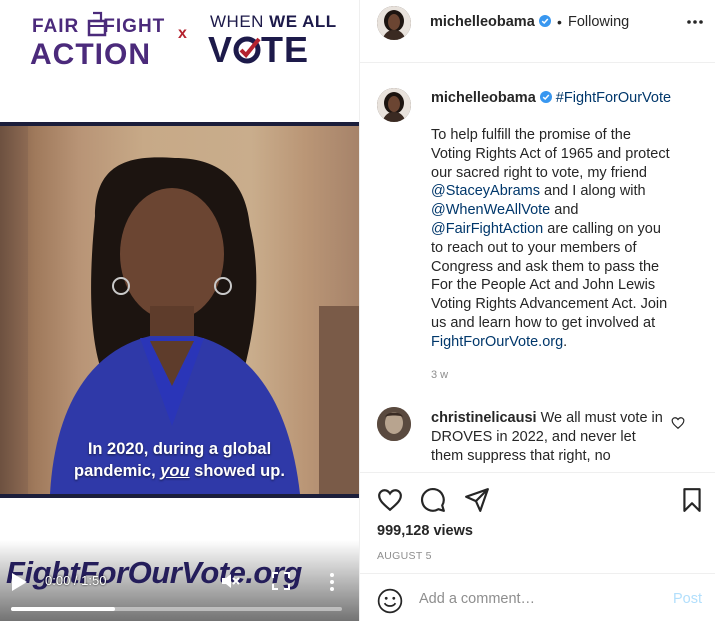  Describe the element at coordinates (230, 581) in the screenshot. I see `mute-icon` at that location.